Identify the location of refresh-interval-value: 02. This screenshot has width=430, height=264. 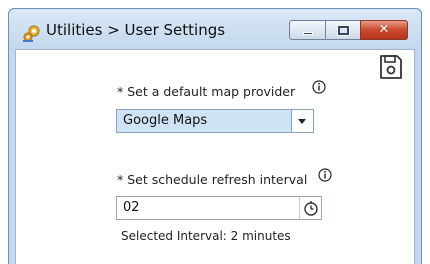
(131, 207).